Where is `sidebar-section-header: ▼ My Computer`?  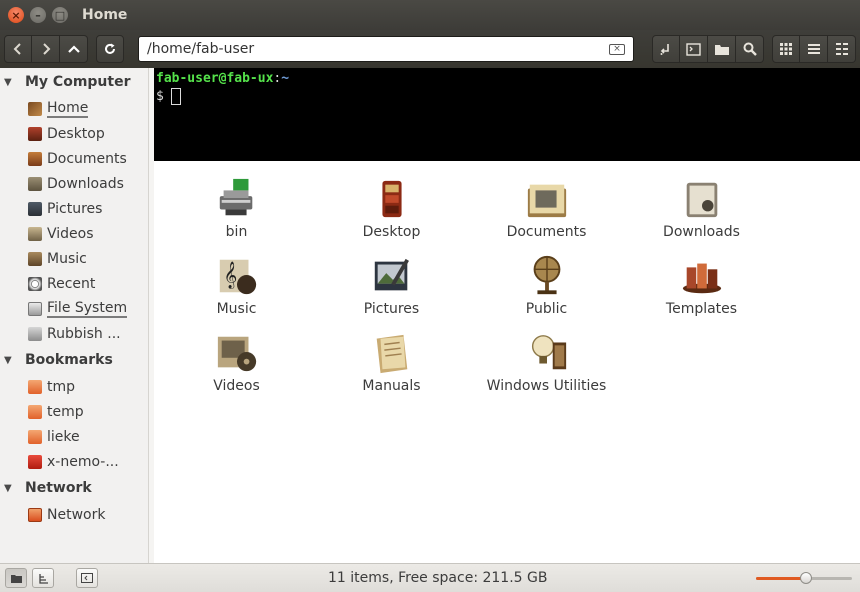 sidebar-section-header: ▼ My Computer is located at coordinates (74, 82).